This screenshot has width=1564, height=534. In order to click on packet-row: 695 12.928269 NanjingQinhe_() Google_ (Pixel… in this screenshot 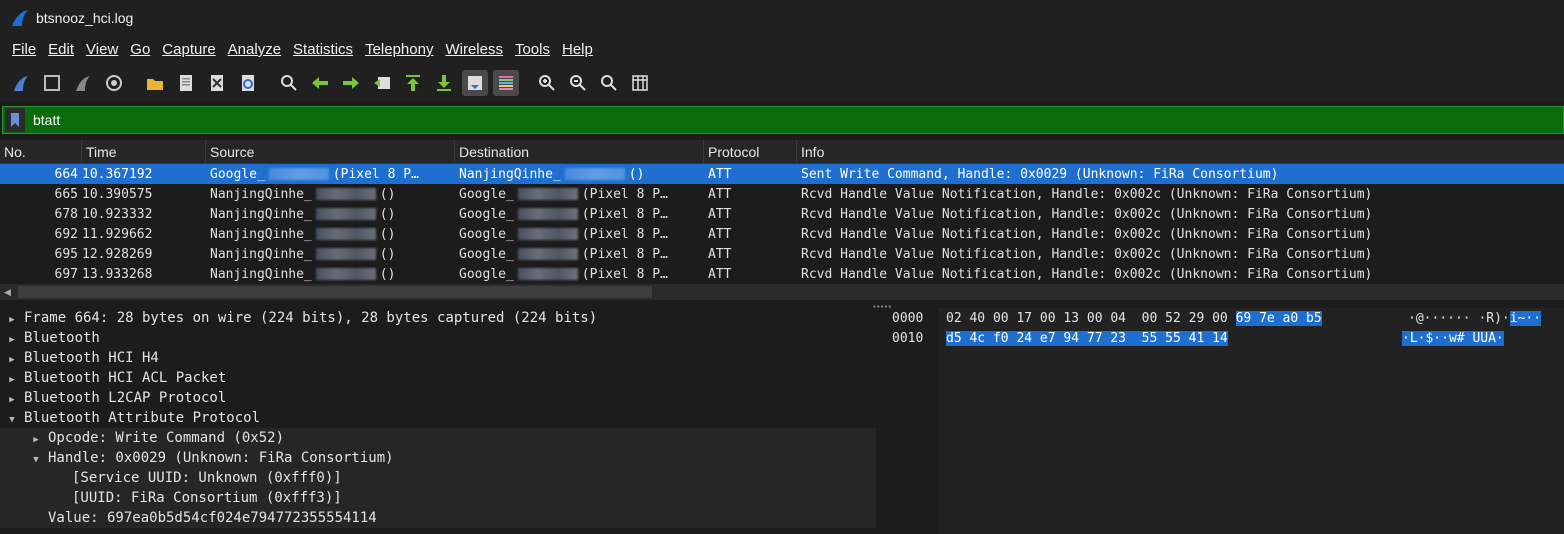, I will do `click(782, 254)`.